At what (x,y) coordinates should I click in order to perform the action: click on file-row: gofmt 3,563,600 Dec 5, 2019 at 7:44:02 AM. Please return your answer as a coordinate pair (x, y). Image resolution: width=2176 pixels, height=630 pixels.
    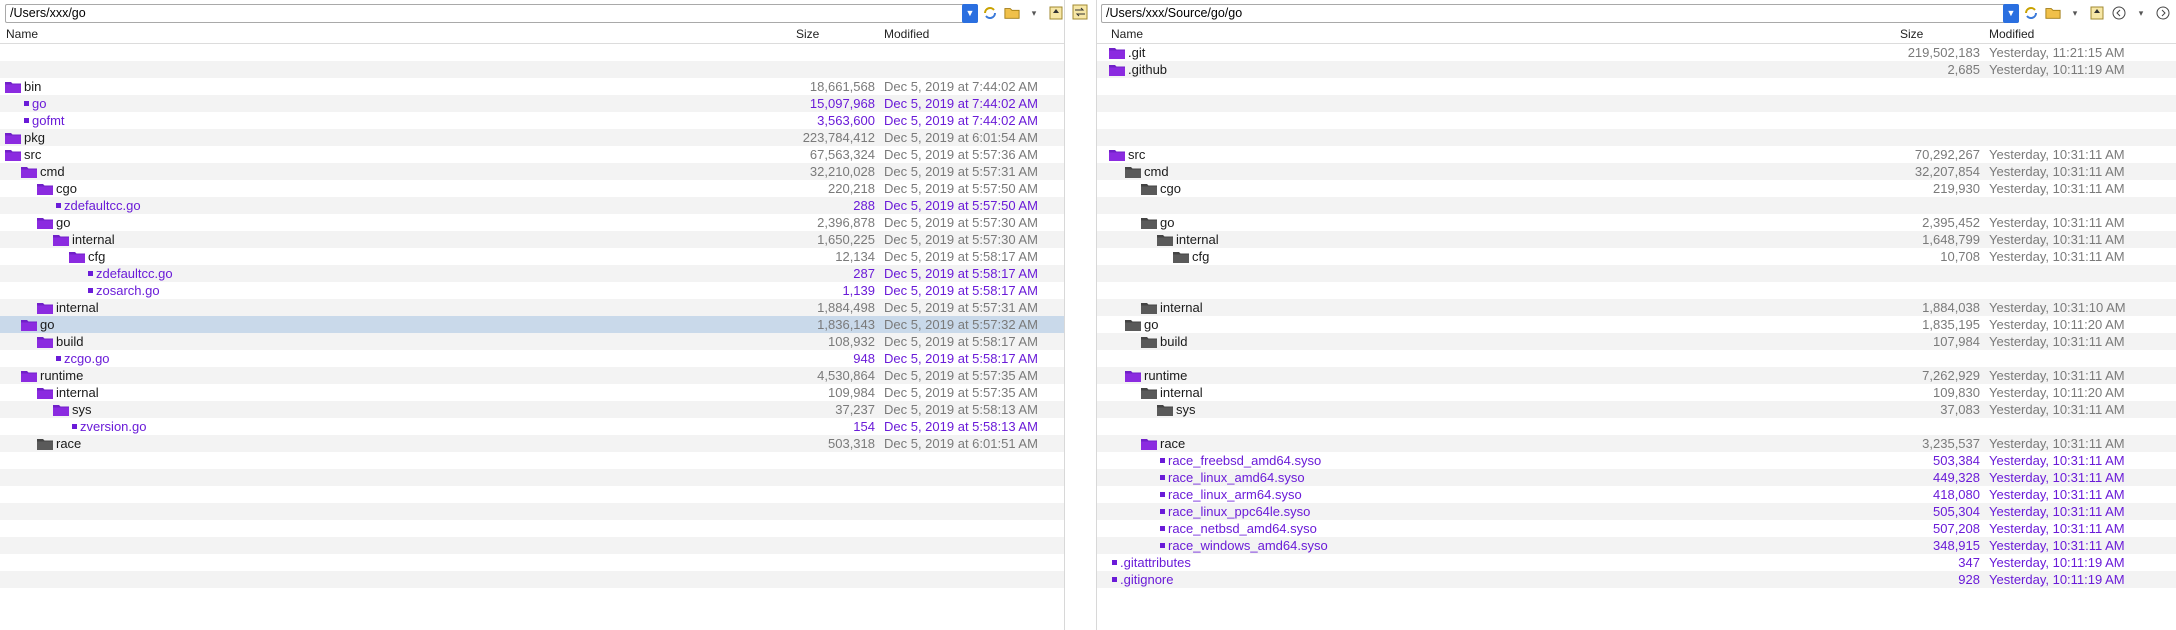
    Looking at the image, I should click on (532, 120).